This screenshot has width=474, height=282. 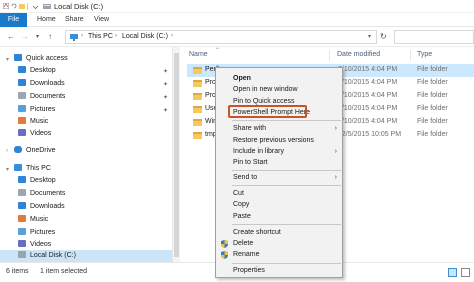 I want to click on nav-scrollbar, so click(x=176, y=154).